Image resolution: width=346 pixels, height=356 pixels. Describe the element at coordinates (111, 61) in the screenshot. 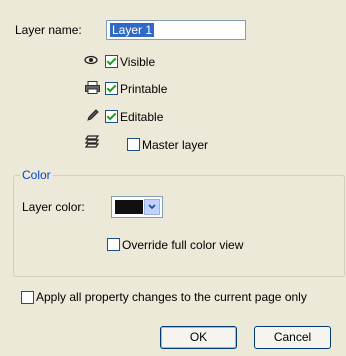

I see `visible-checkbox` at that location.